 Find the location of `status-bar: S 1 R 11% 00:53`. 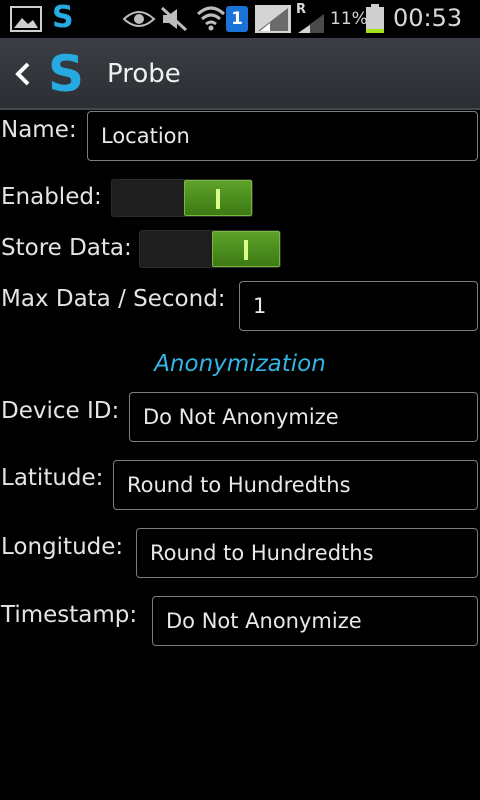

status-bar: S 1 R 11% 00:53 is located at coordinates (240, 19).